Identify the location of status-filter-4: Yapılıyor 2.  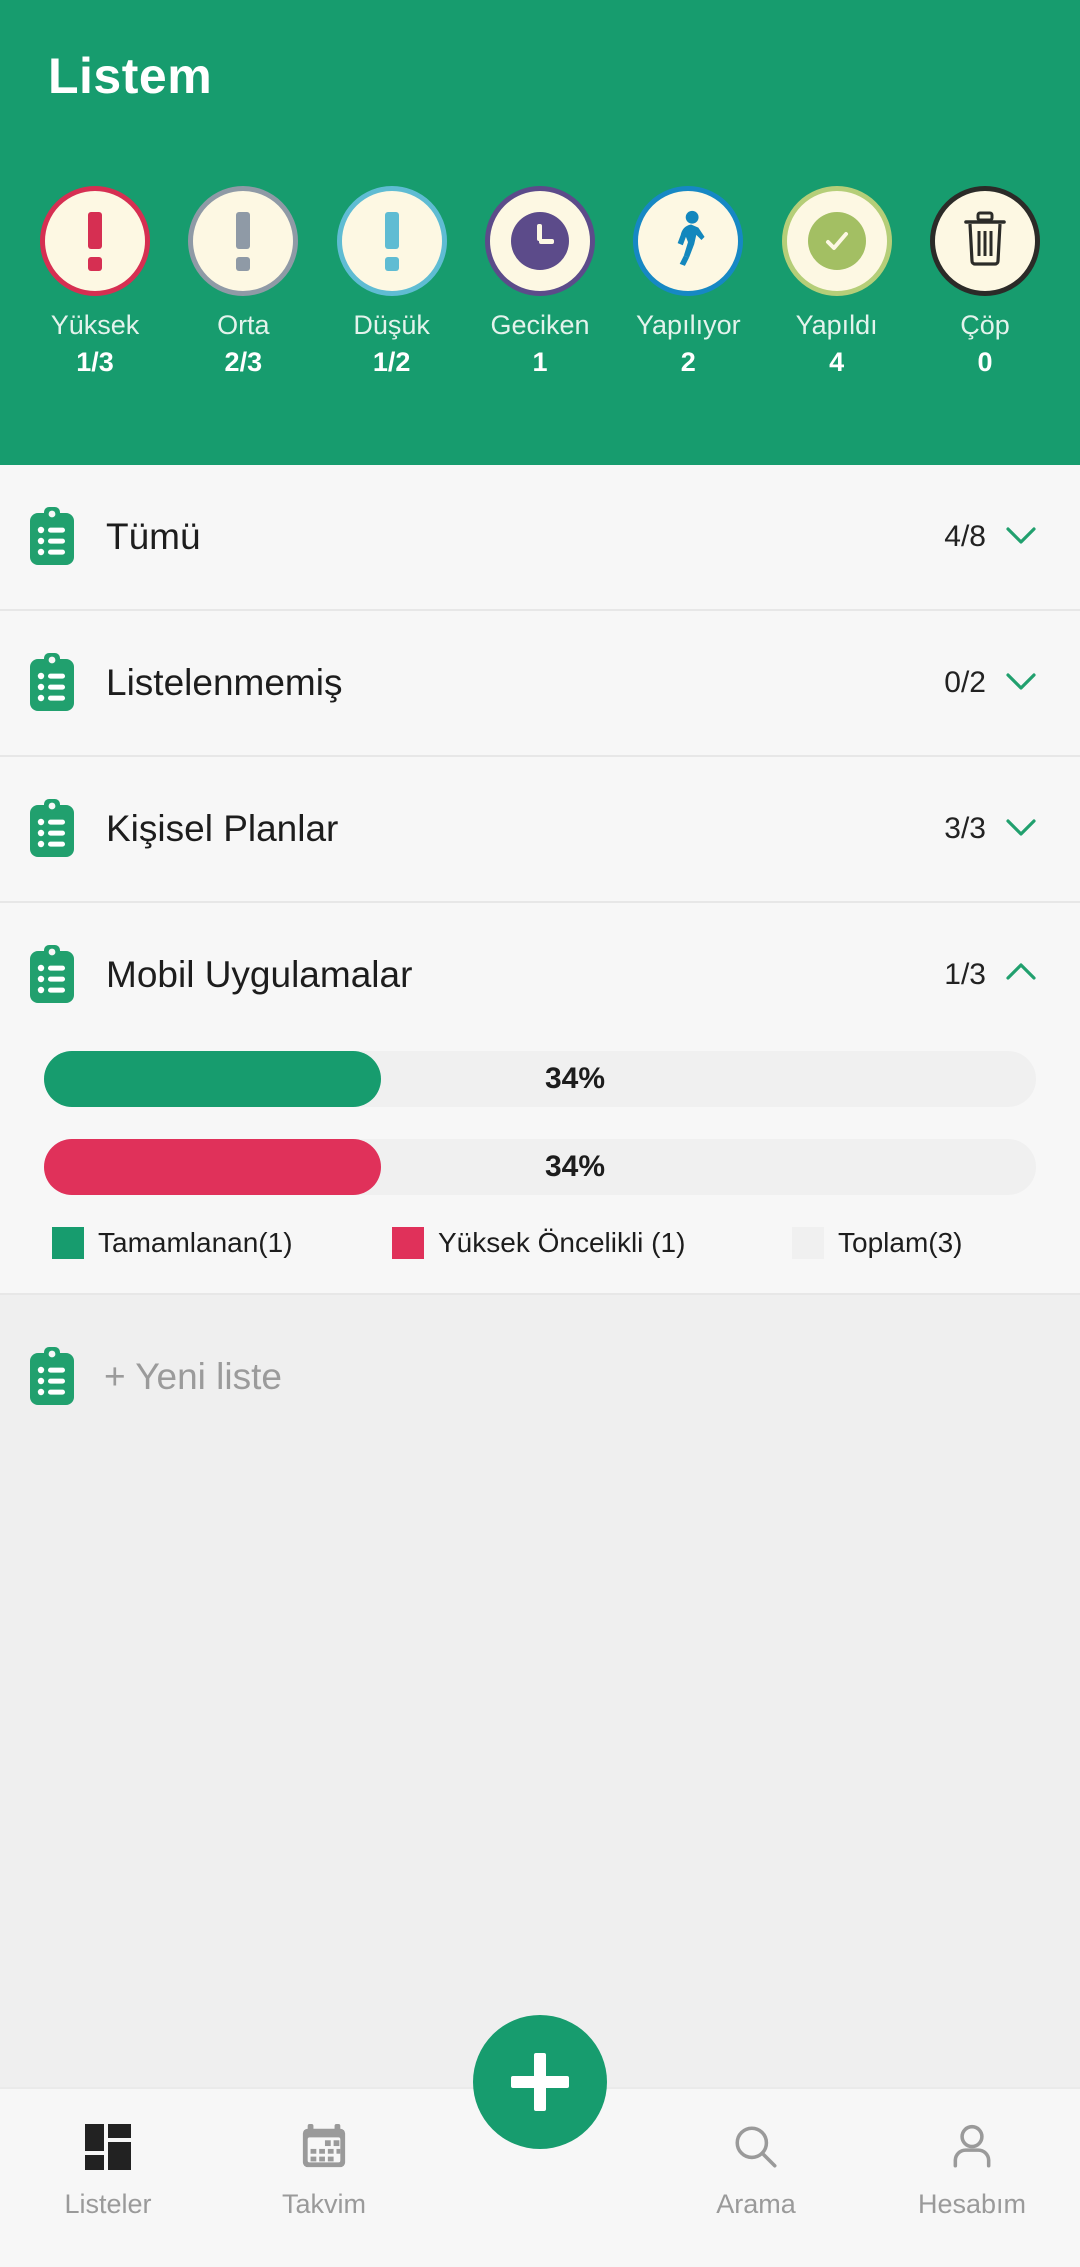
(688, 282).